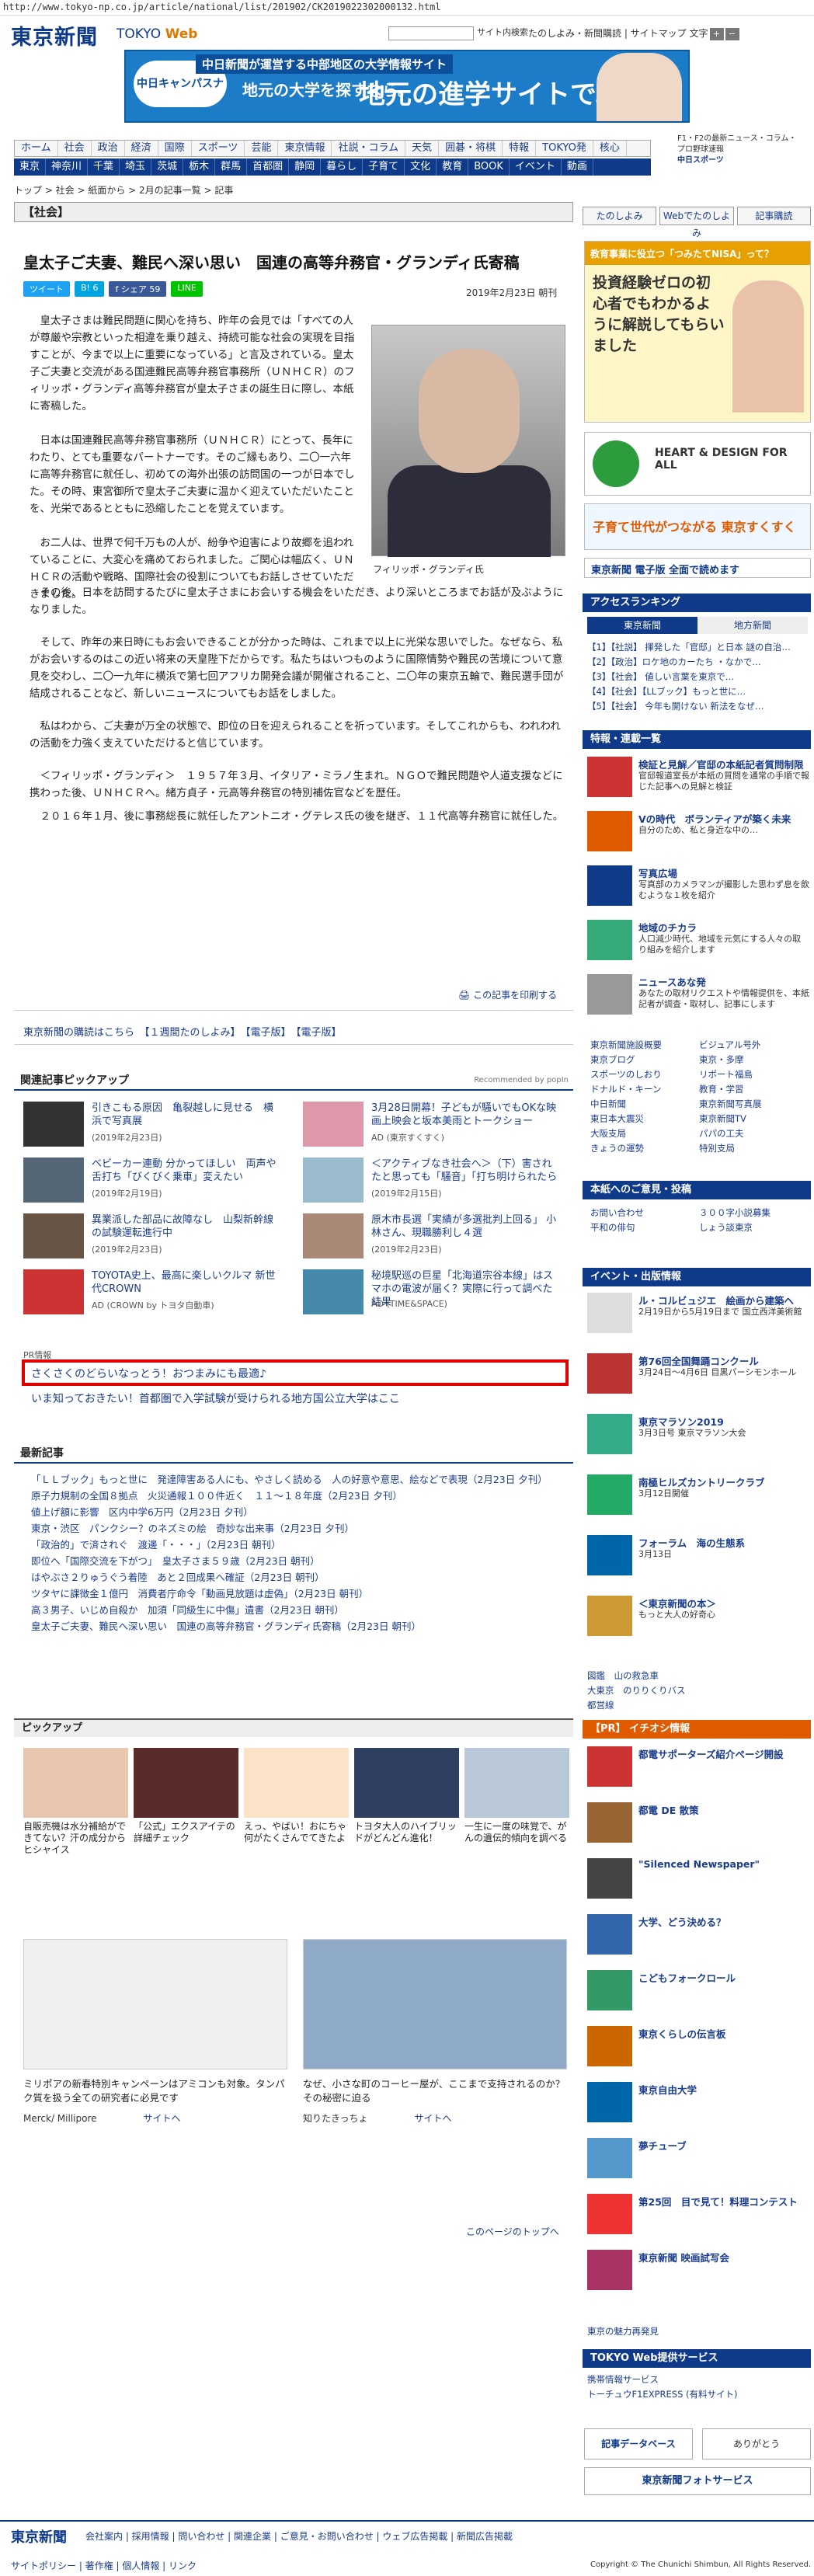  Describe the element at coordinates (681, 1421) in the screenshot. I see `event-title: 東京マラソン2019` at that location.